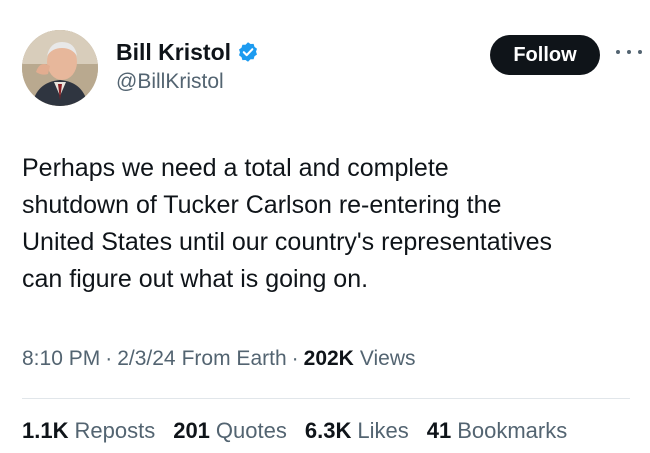 This screenshot has width=650, height=453. Describe the element at coordinates (146, 359) in the screenshot. I see `tweet-date: 2/3/24` at that location.